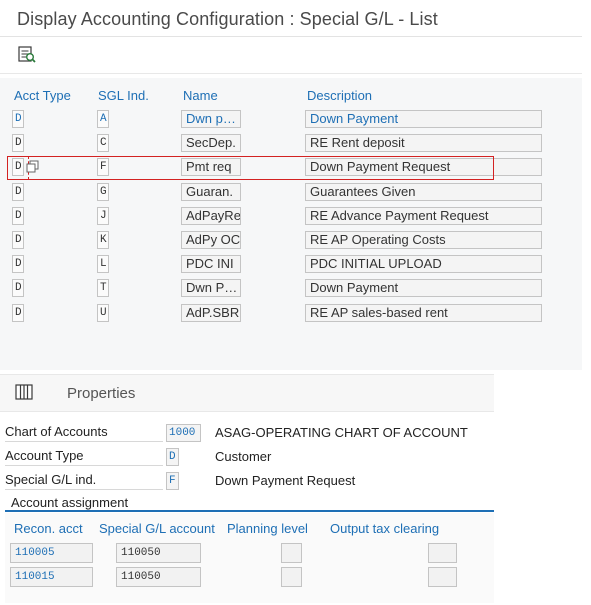 The height and width of the screenshot is (605, 591). What do you see at coordinates (341, 432) in the screenshot?
I see `chart-of-accounts-text: ASAG-OPERATING CHART OF ACCOUNT` at bounding box center [341, 432].